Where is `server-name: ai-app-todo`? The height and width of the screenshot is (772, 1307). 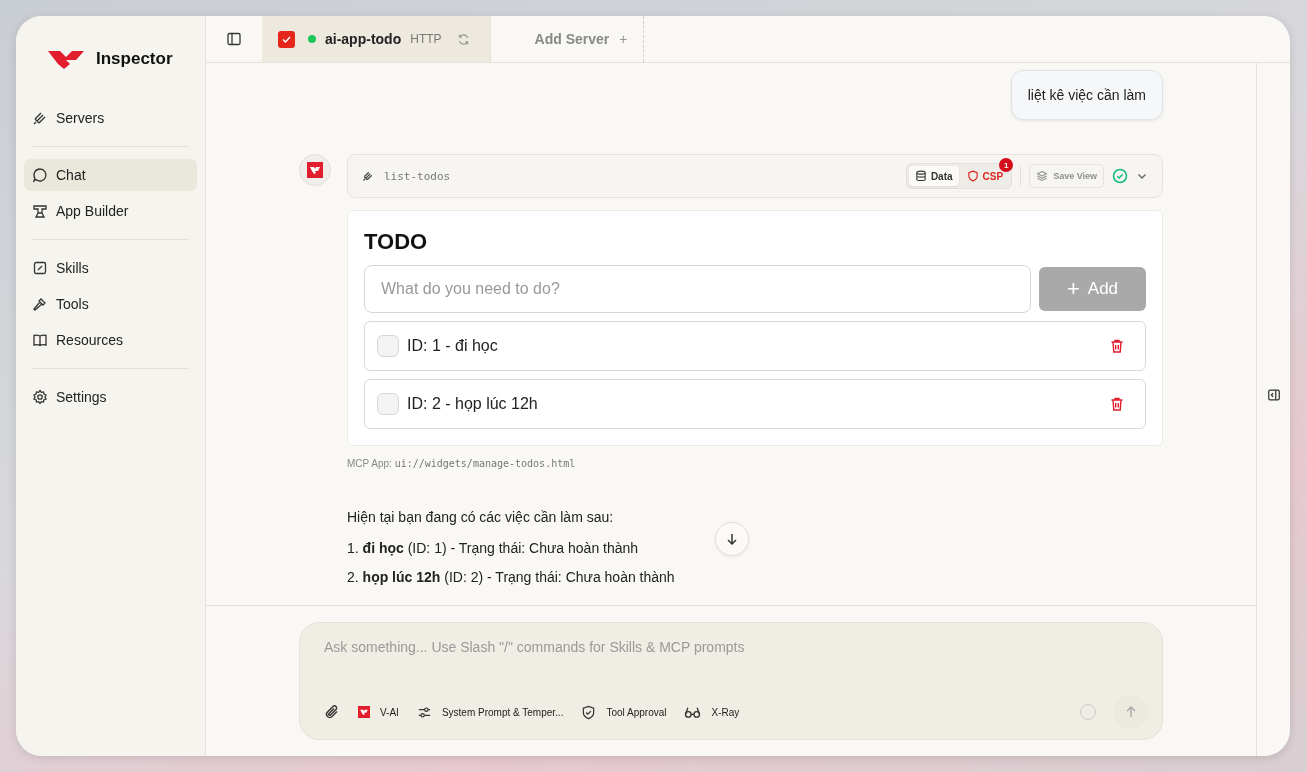
server-name: ai-app-todo is located at coordinates (363, 39).